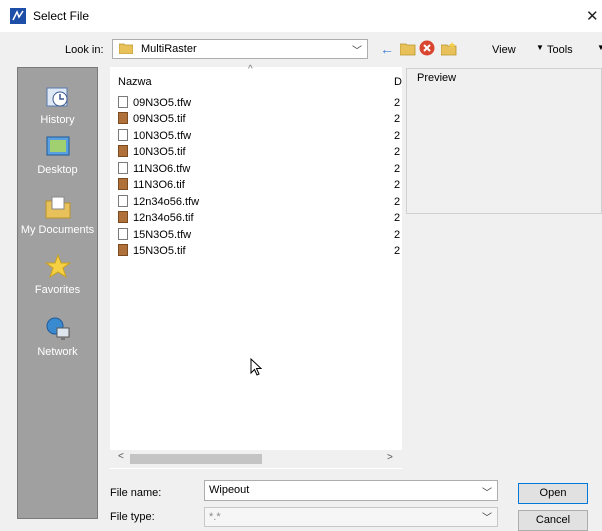 The width and height of the screenshot is (602, 531). Describe the element at coordinates (126, 48) in the screenshot. I see `folder-icon` at that location.